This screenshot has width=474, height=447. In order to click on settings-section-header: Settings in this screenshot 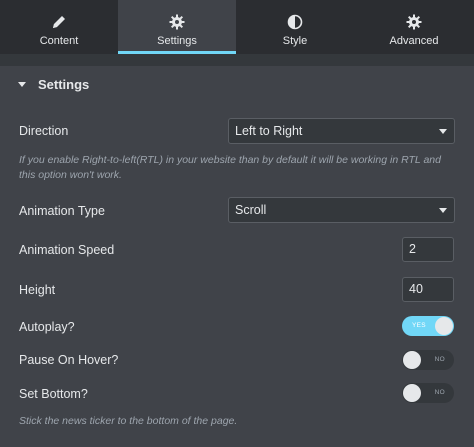, I will do `click(237, 84)`.